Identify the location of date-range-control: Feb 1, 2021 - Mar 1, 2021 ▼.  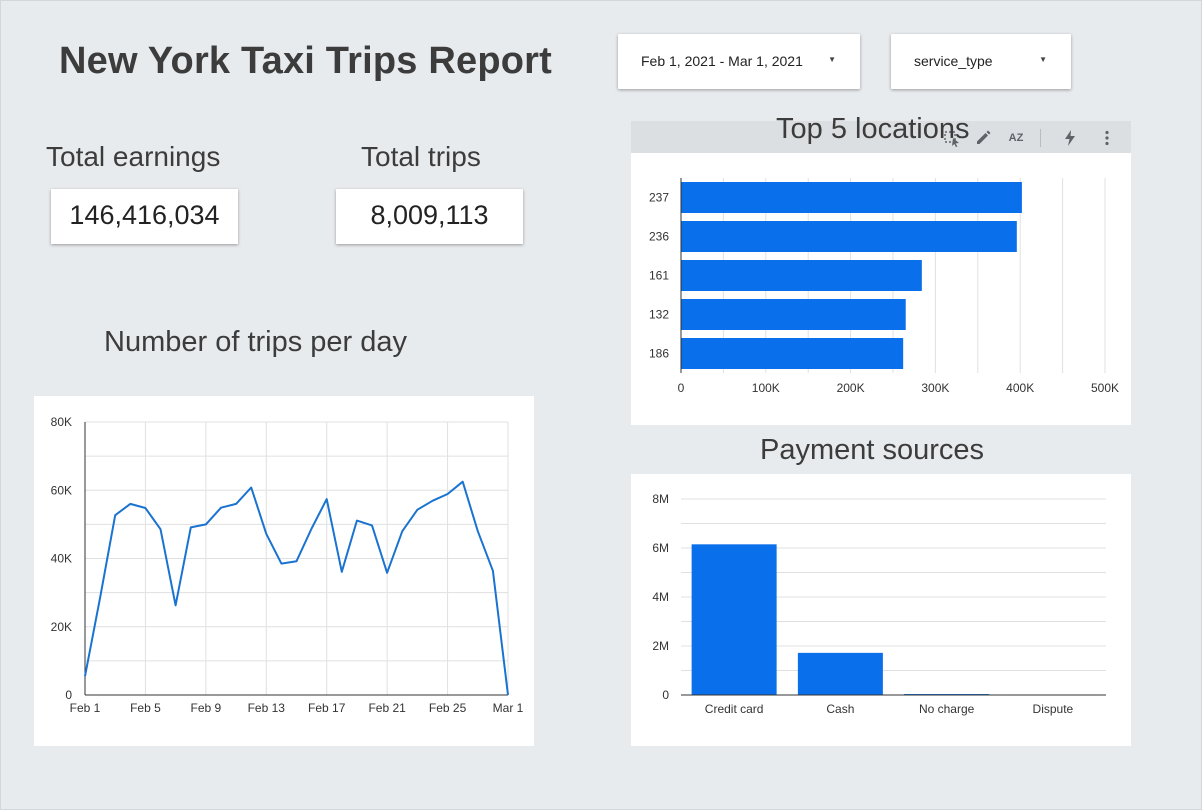
(739, 61).